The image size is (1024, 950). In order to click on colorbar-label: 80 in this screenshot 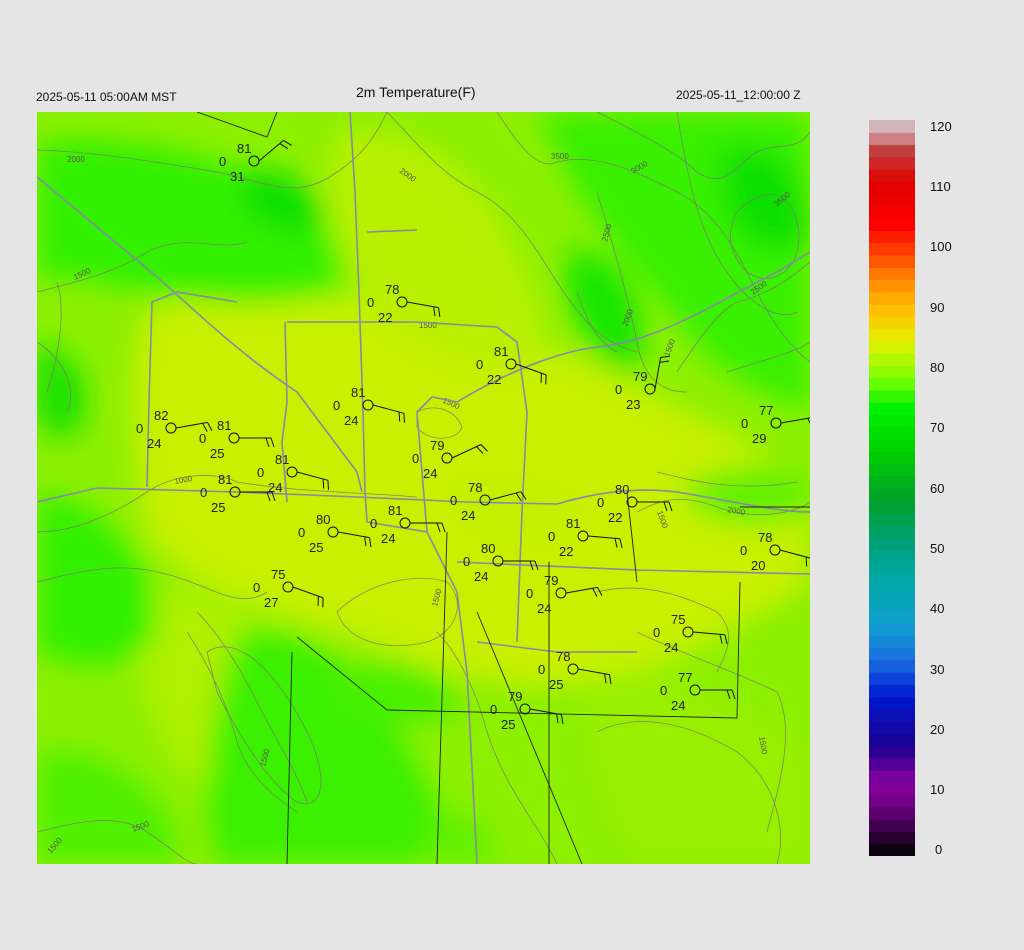, I will do `click(937, 367)`.